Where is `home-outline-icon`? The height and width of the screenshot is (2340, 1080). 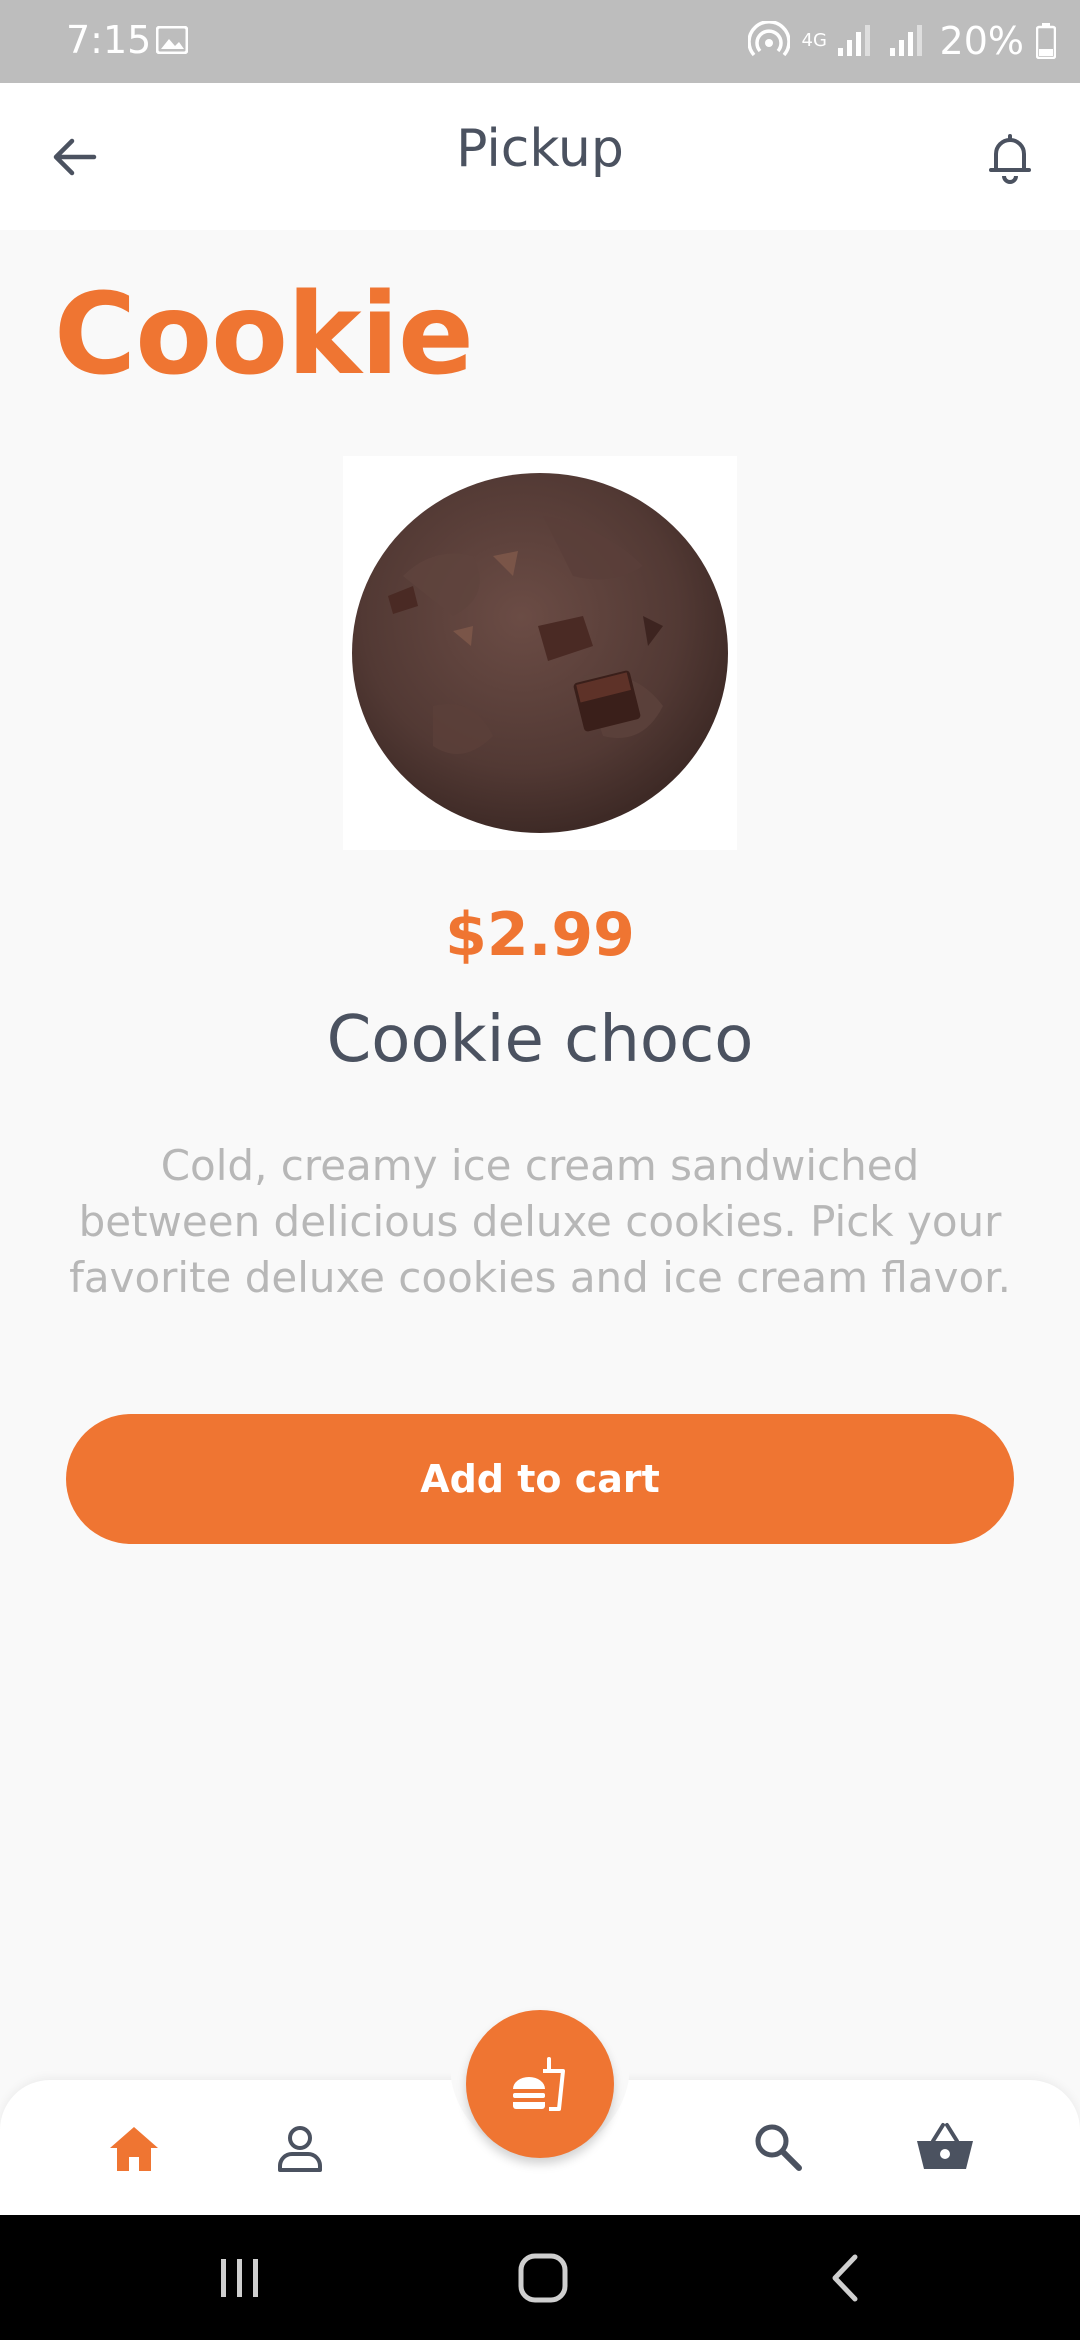
home-outline-icon is located at coordinates (543, 2278).